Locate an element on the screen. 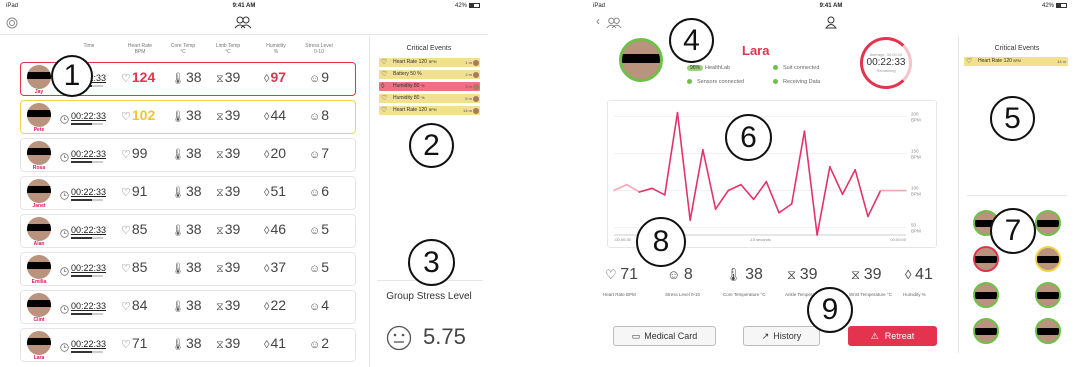  athlete-row: Emilia 00:22:33 ♡85 🌡38 ⧖39 ◊37 ☺5 is located at coordinates (188, 269).